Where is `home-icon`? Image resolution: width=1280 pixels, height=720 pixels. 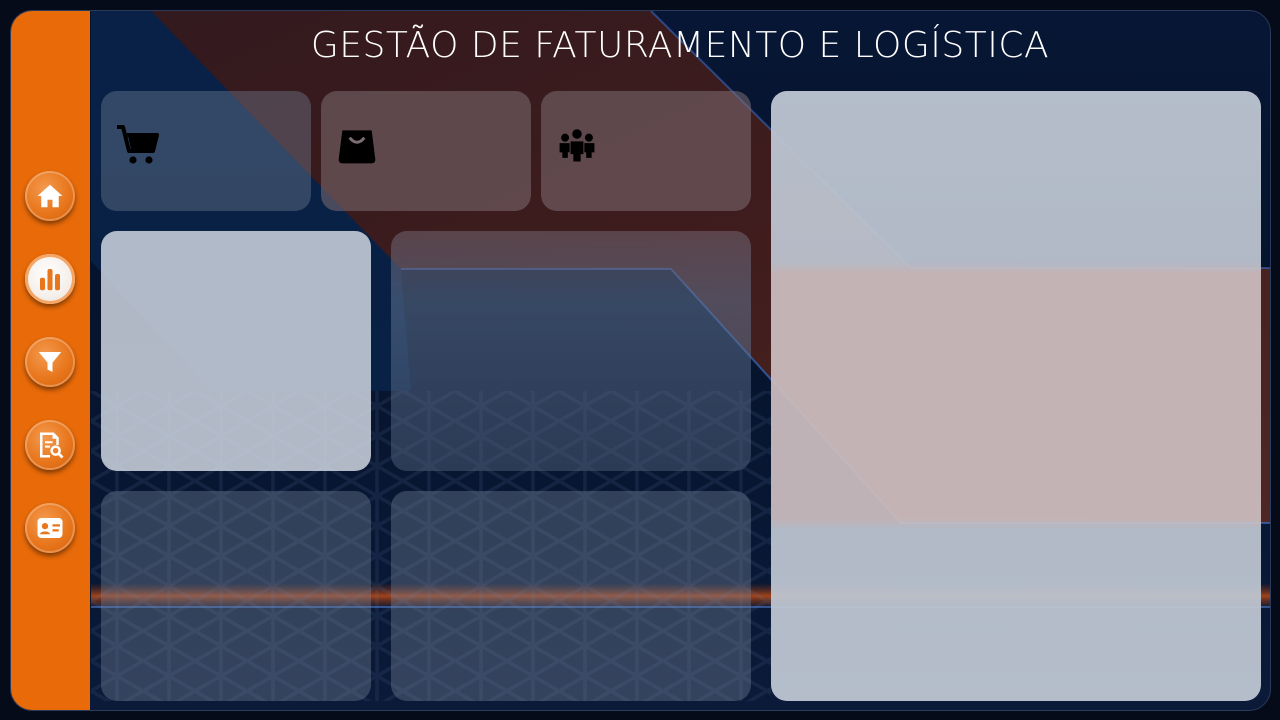
home-icon is located at coordinates (50, 196).